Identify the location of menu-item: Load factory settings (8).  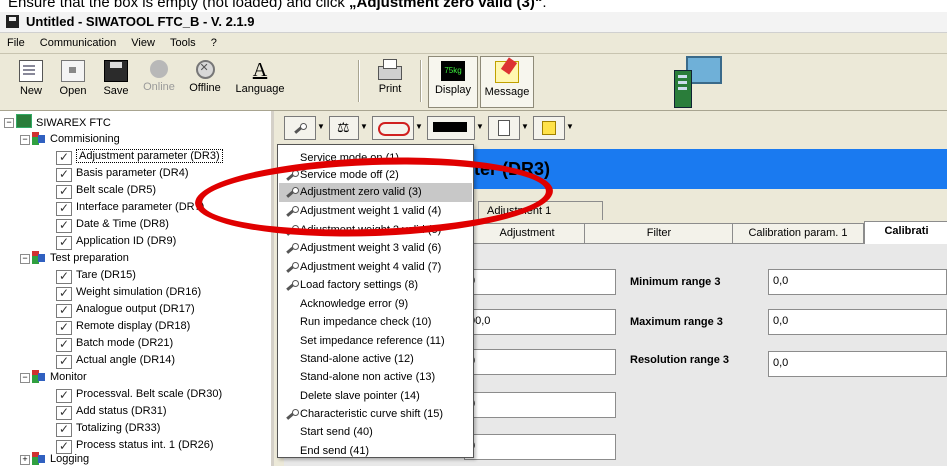
(375, 285).